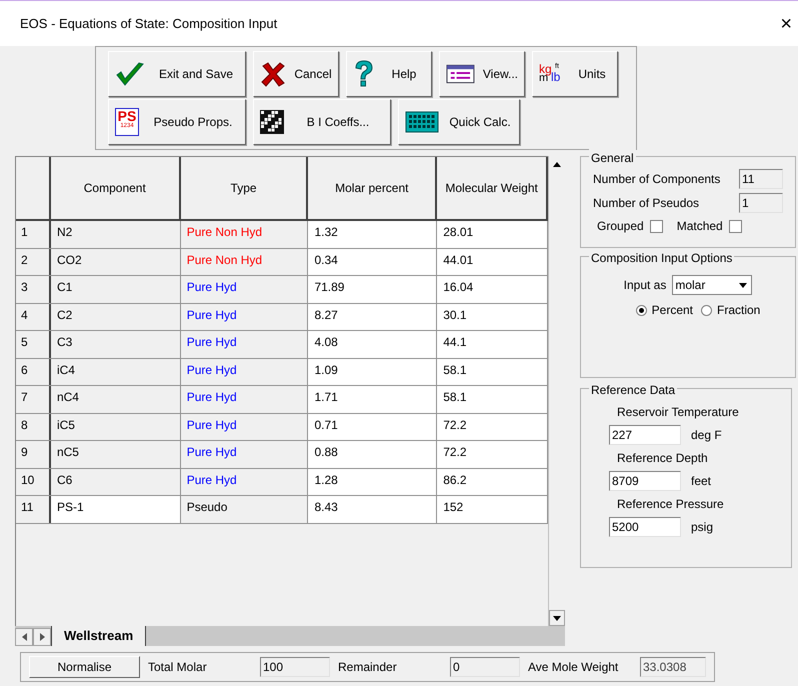 This screenshot has height=686, width=798. I want to click on value-field: 11, so click(761, 179).